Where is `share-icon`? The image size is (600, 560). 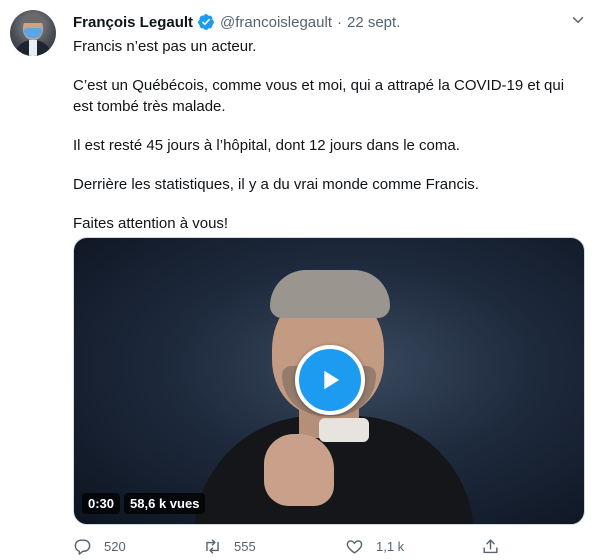
share-icon is located at coordinates (490, 545).